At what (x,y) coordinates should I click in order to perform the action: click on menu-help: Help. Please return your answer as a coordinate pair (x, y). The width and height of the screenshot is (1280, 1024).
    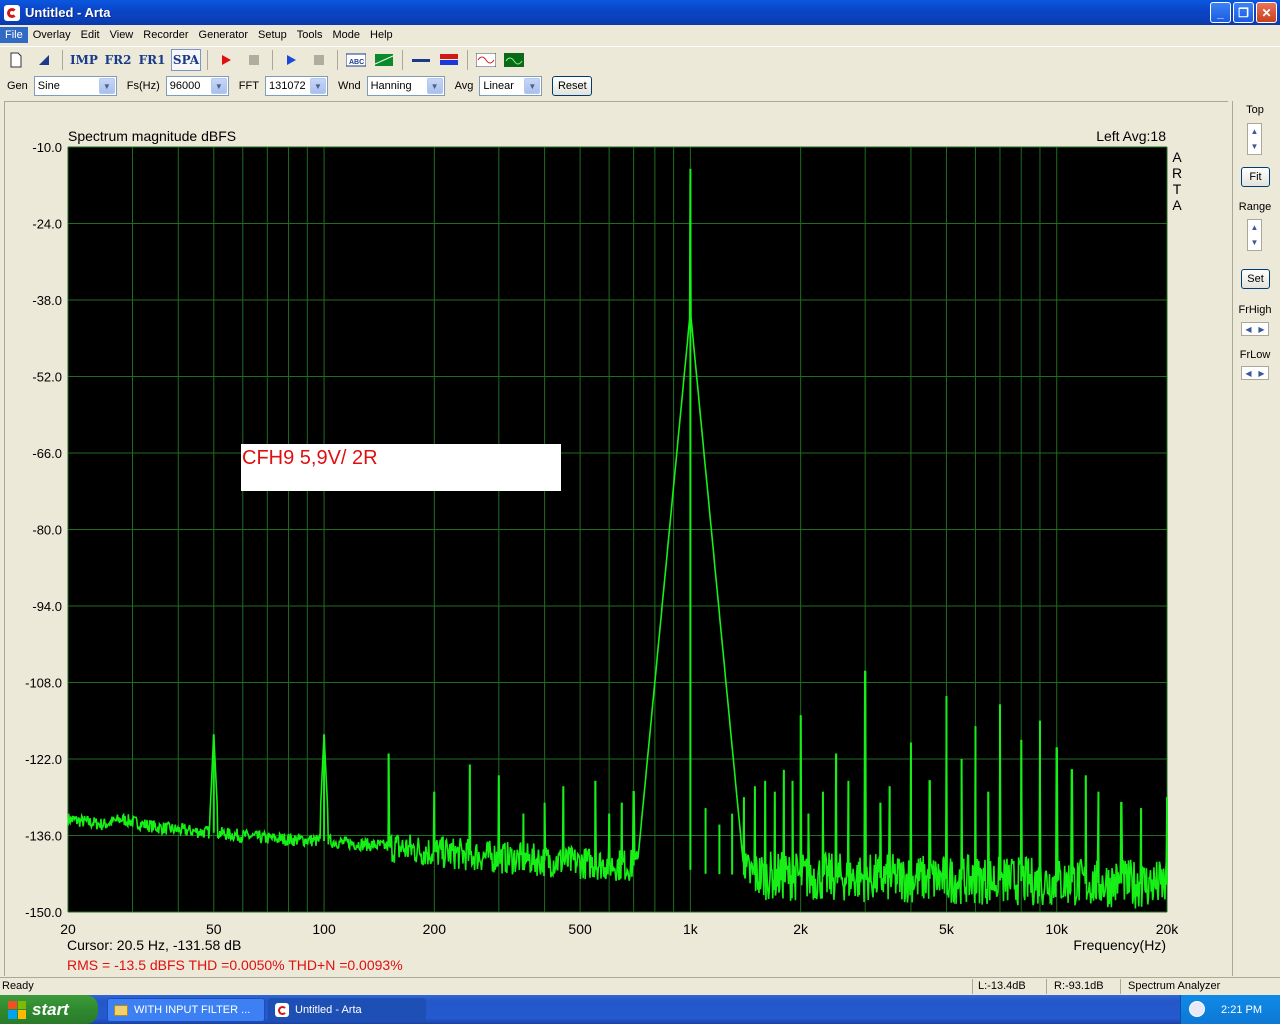
    Looking at the image, I should click on (381, 35).